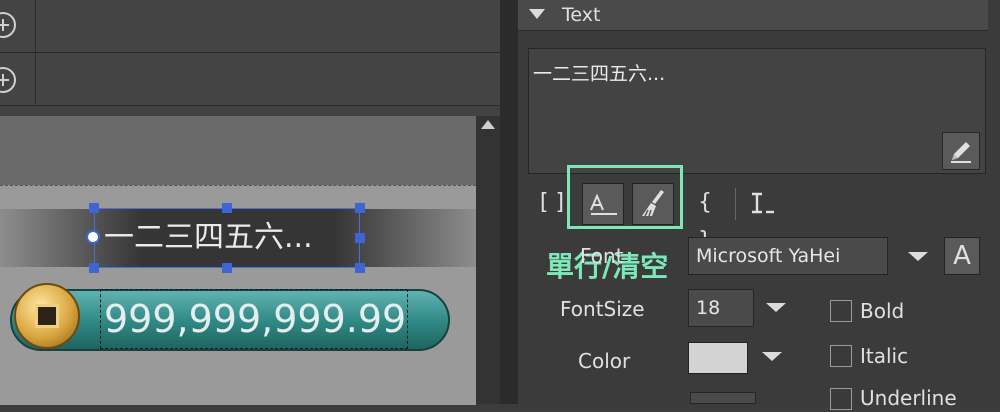  Describe the element at coordinates (841, 311) in the screenshot. I see `bold-checkbox` at that location.